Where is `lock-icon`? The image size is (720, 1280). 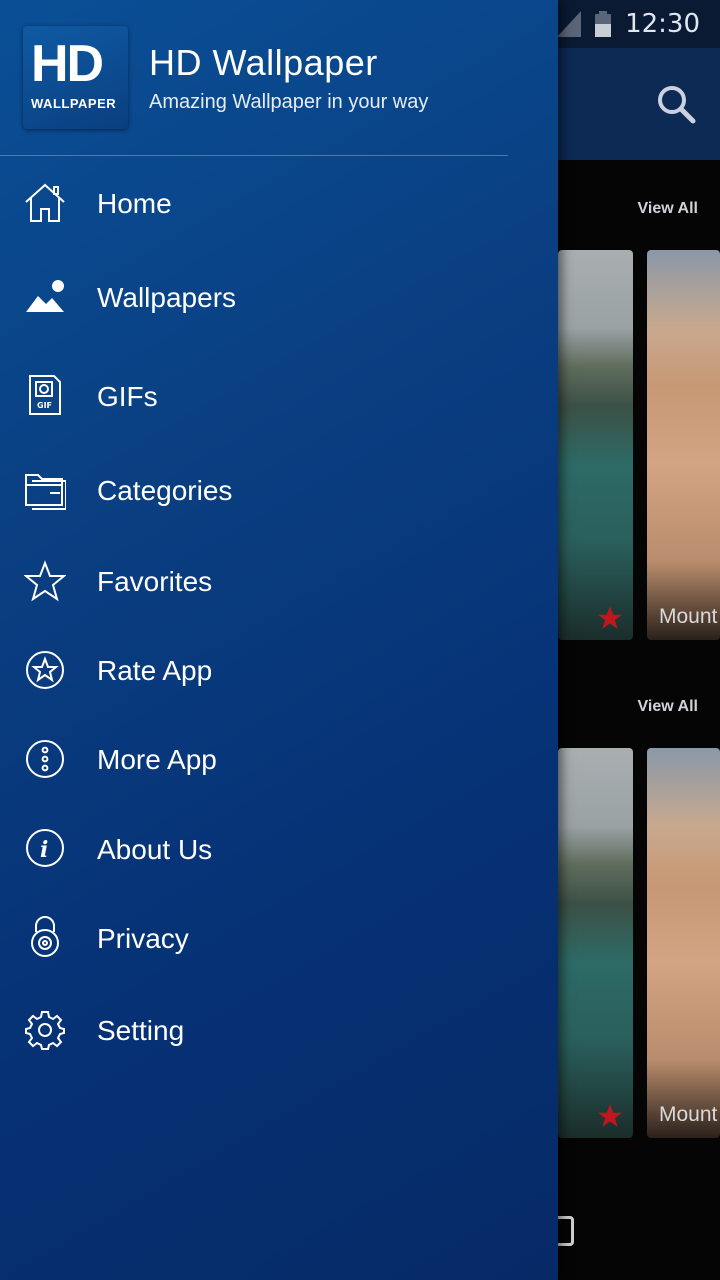 lock-icon is located at coordinates (45, 937).